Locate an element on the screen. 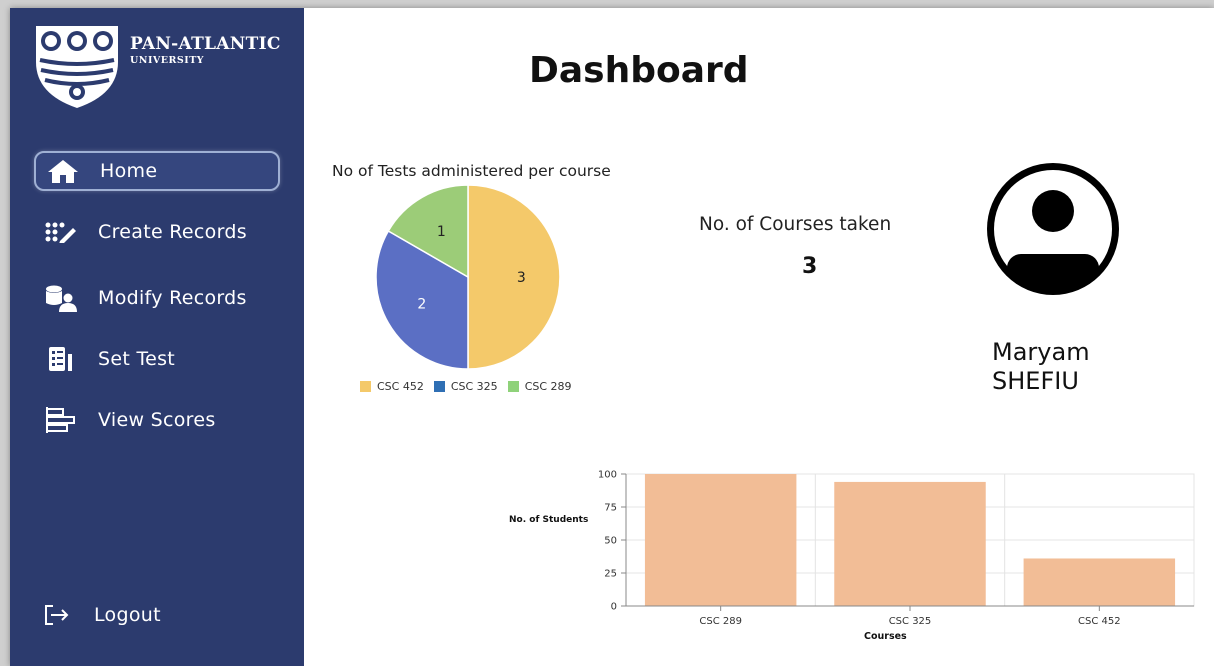  sidebar-item-label: Create Records is located at coordinates (172, 232).